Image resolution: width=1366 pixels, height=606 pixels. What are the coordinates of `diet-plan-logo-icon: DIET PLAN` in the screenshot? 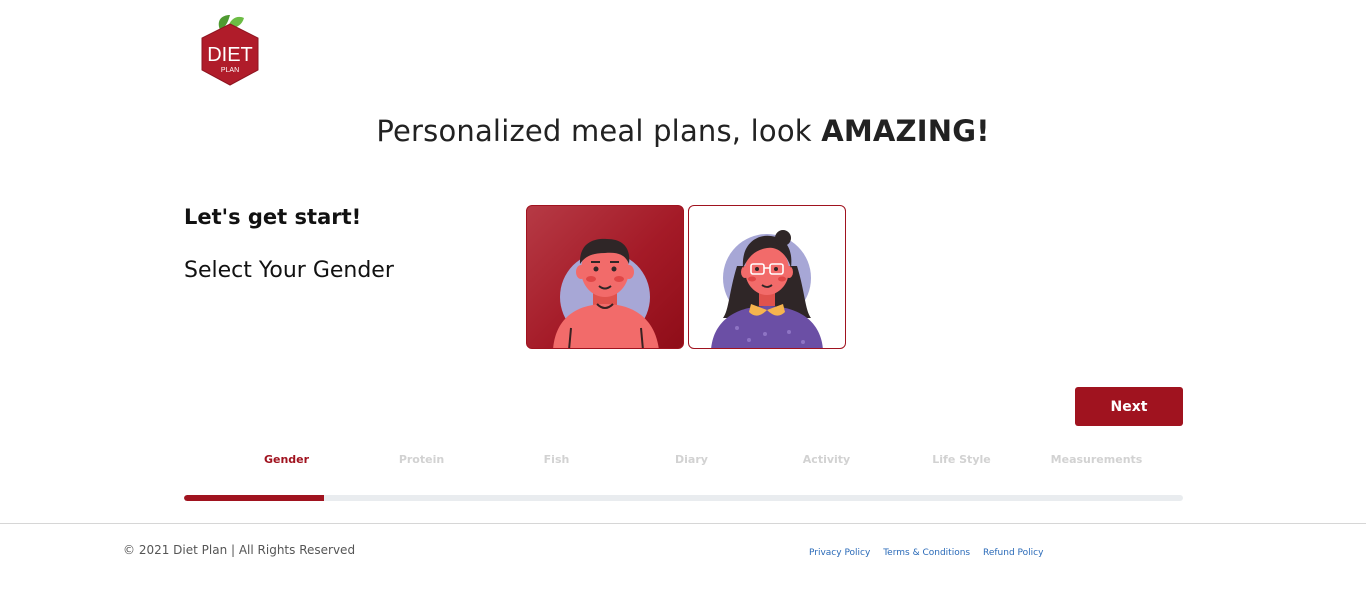 It's located at (230, 50).